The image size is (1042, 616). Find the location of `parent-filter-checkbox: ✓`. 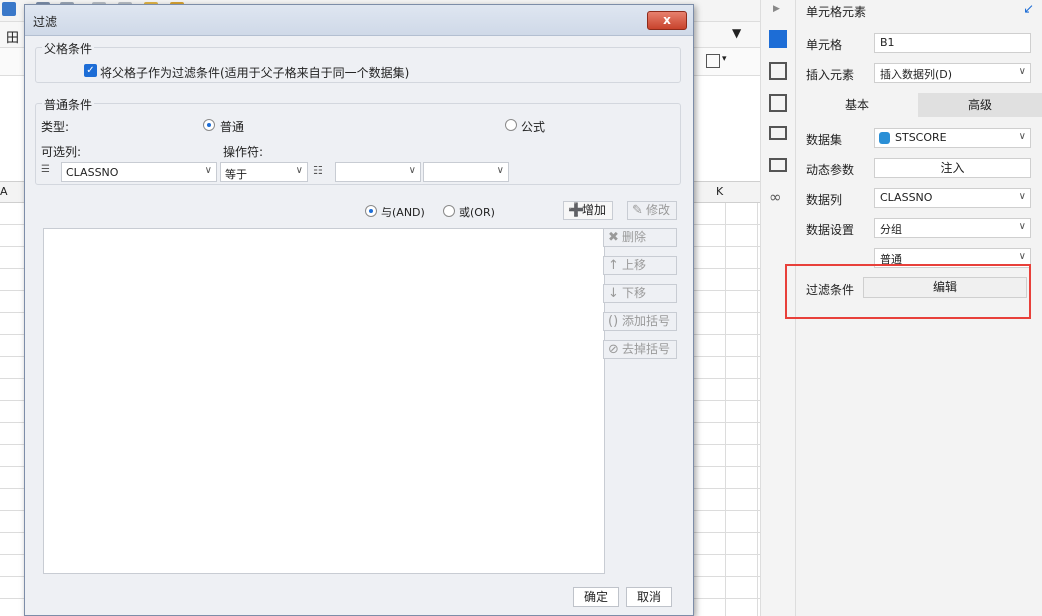

parent-filter-checkbox: ✓ is located at coordinates (90, 70).